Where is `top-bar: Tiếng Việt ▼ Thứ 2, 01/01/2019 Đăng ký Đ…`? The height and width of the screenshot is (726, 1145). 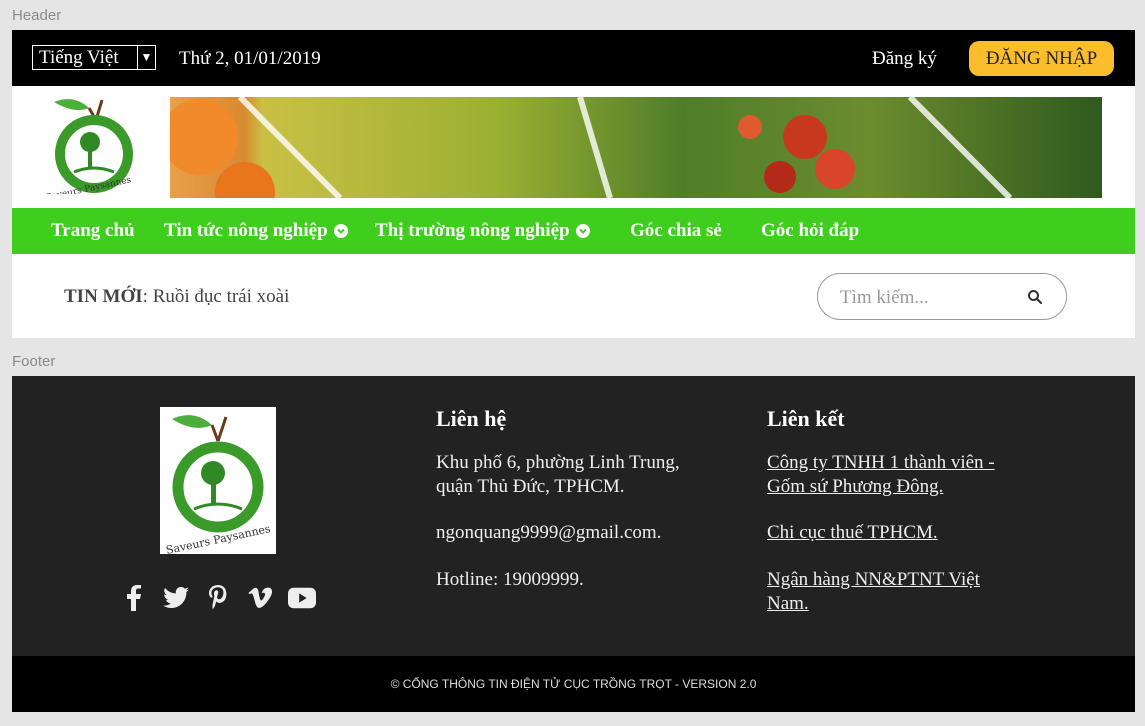 top-bar: Tiếng Việt ▼ Thứ 2, 01/01/2019 Đăng ký Đ… is located at coordinates (573, 58).